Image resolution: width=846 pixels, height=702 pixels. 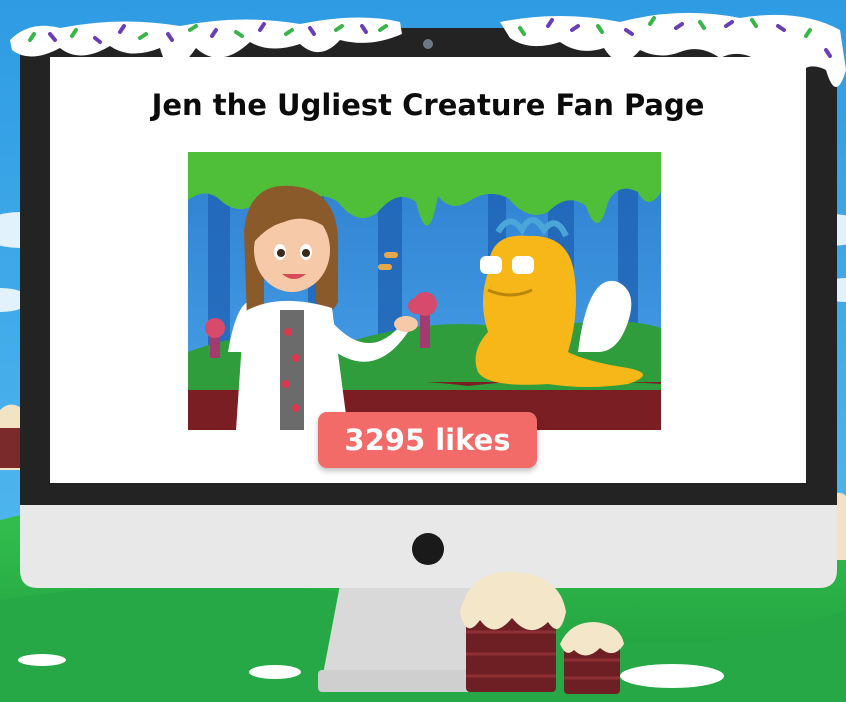 What do you see at coordinates (427, 440) in the screenshot?
I see `likes-button: 3295 likes` at bounding box center [427, 440].